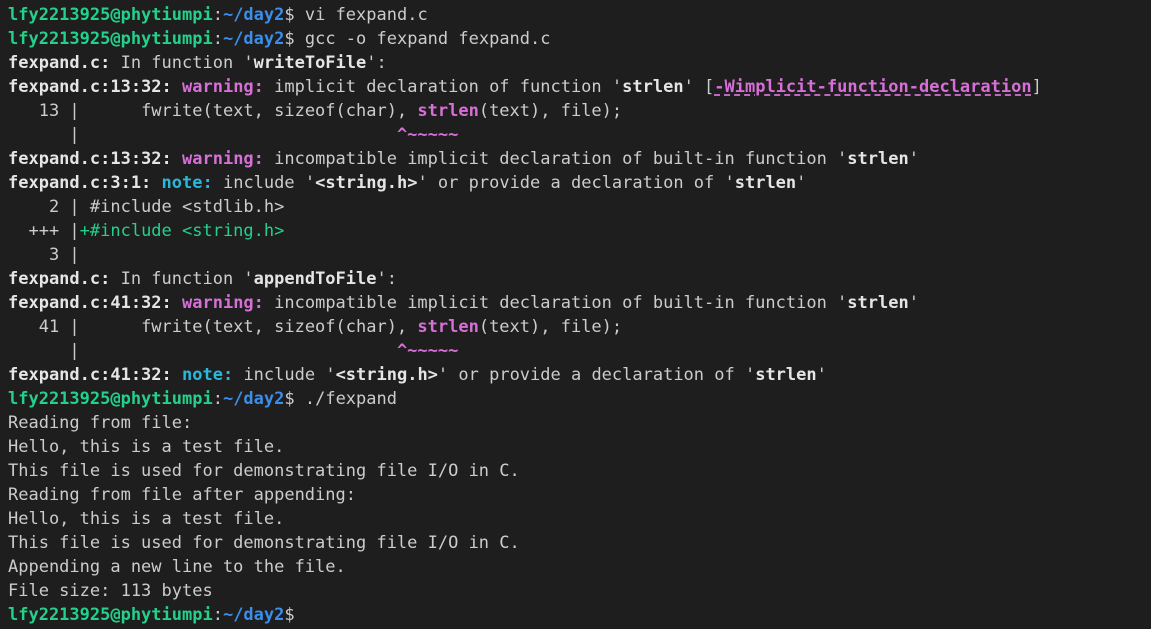  I want to click on message-text: ], so click(1036, 87).